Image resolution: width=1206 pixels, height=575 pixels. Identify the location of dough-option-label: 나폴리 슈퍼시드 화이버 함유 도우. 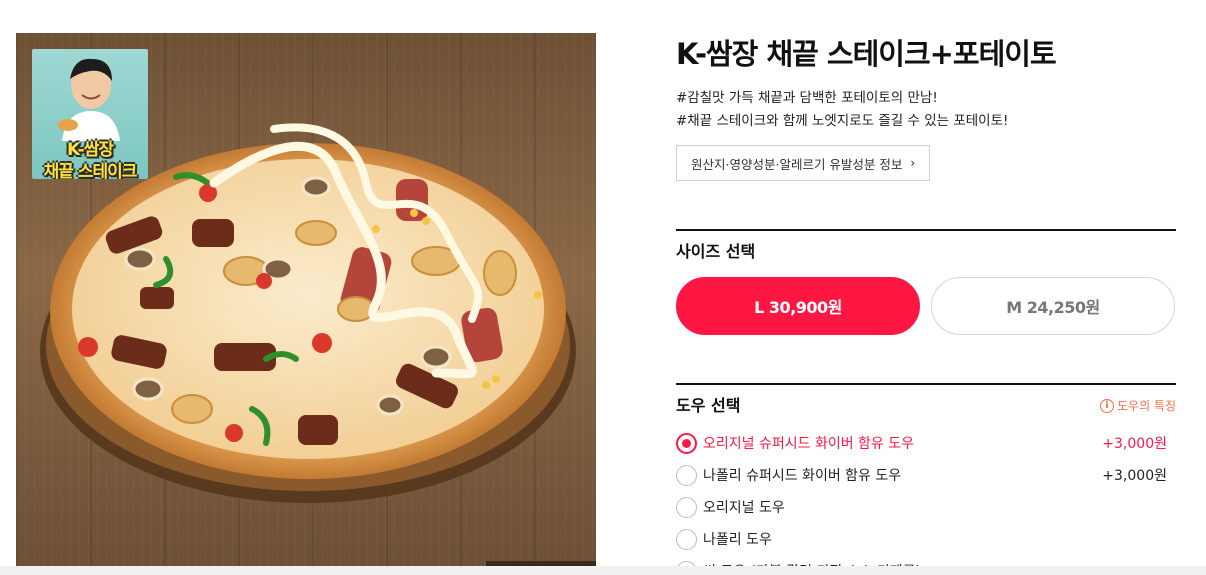
(802, 476).